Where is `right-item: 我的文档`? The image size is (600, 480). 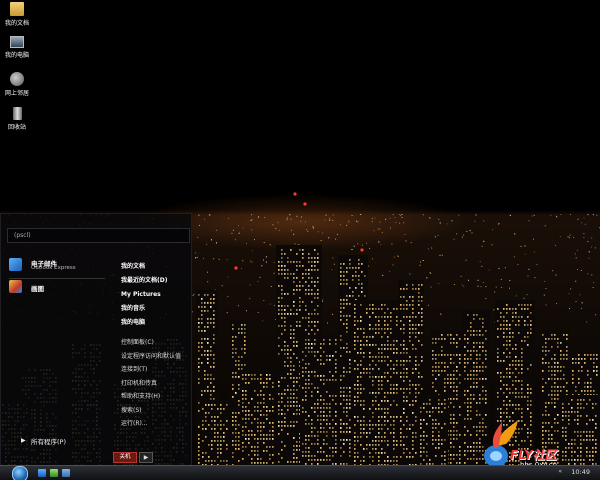
right-item: 我的文档 is located at coordinates (154, 267).